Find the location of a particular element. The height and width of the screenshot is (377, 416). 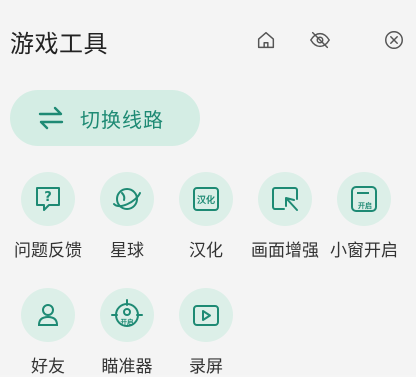

enhance-icon is located at coordinates (285, 199).